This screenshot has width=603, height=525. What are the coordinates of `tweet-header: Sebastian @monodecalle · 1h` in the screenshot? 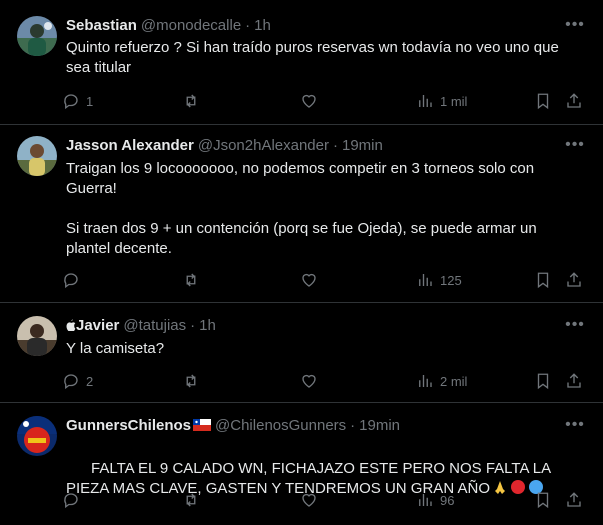 It's located at (168, 26).